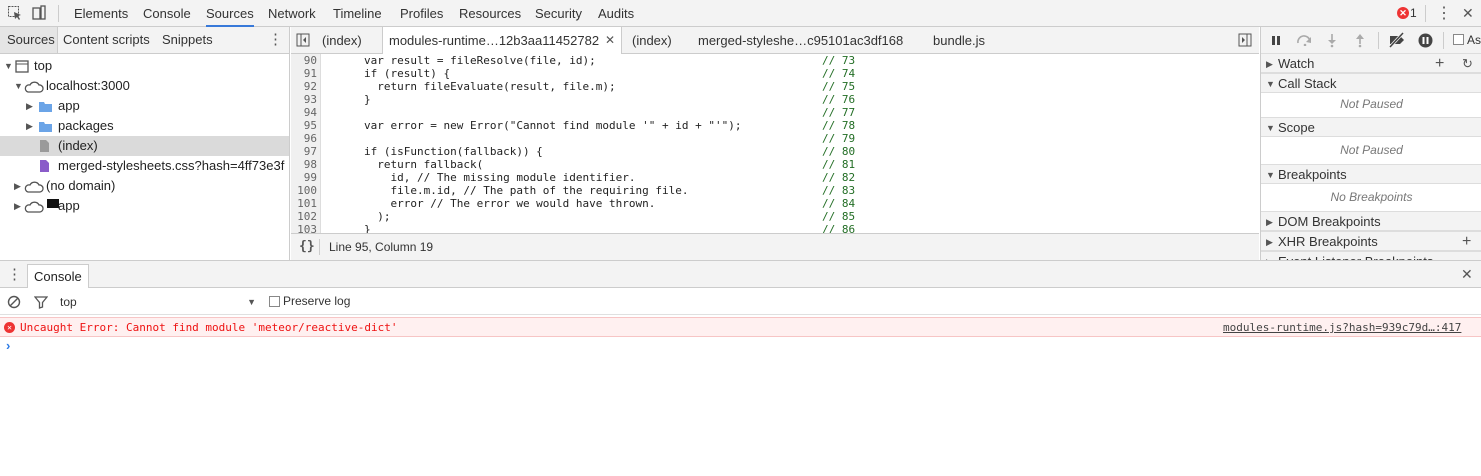  What do you see at coordinates (1307, 83) in the screenshot?
I see `pane-title: Call Stack` at bounding box center [1307, 83].